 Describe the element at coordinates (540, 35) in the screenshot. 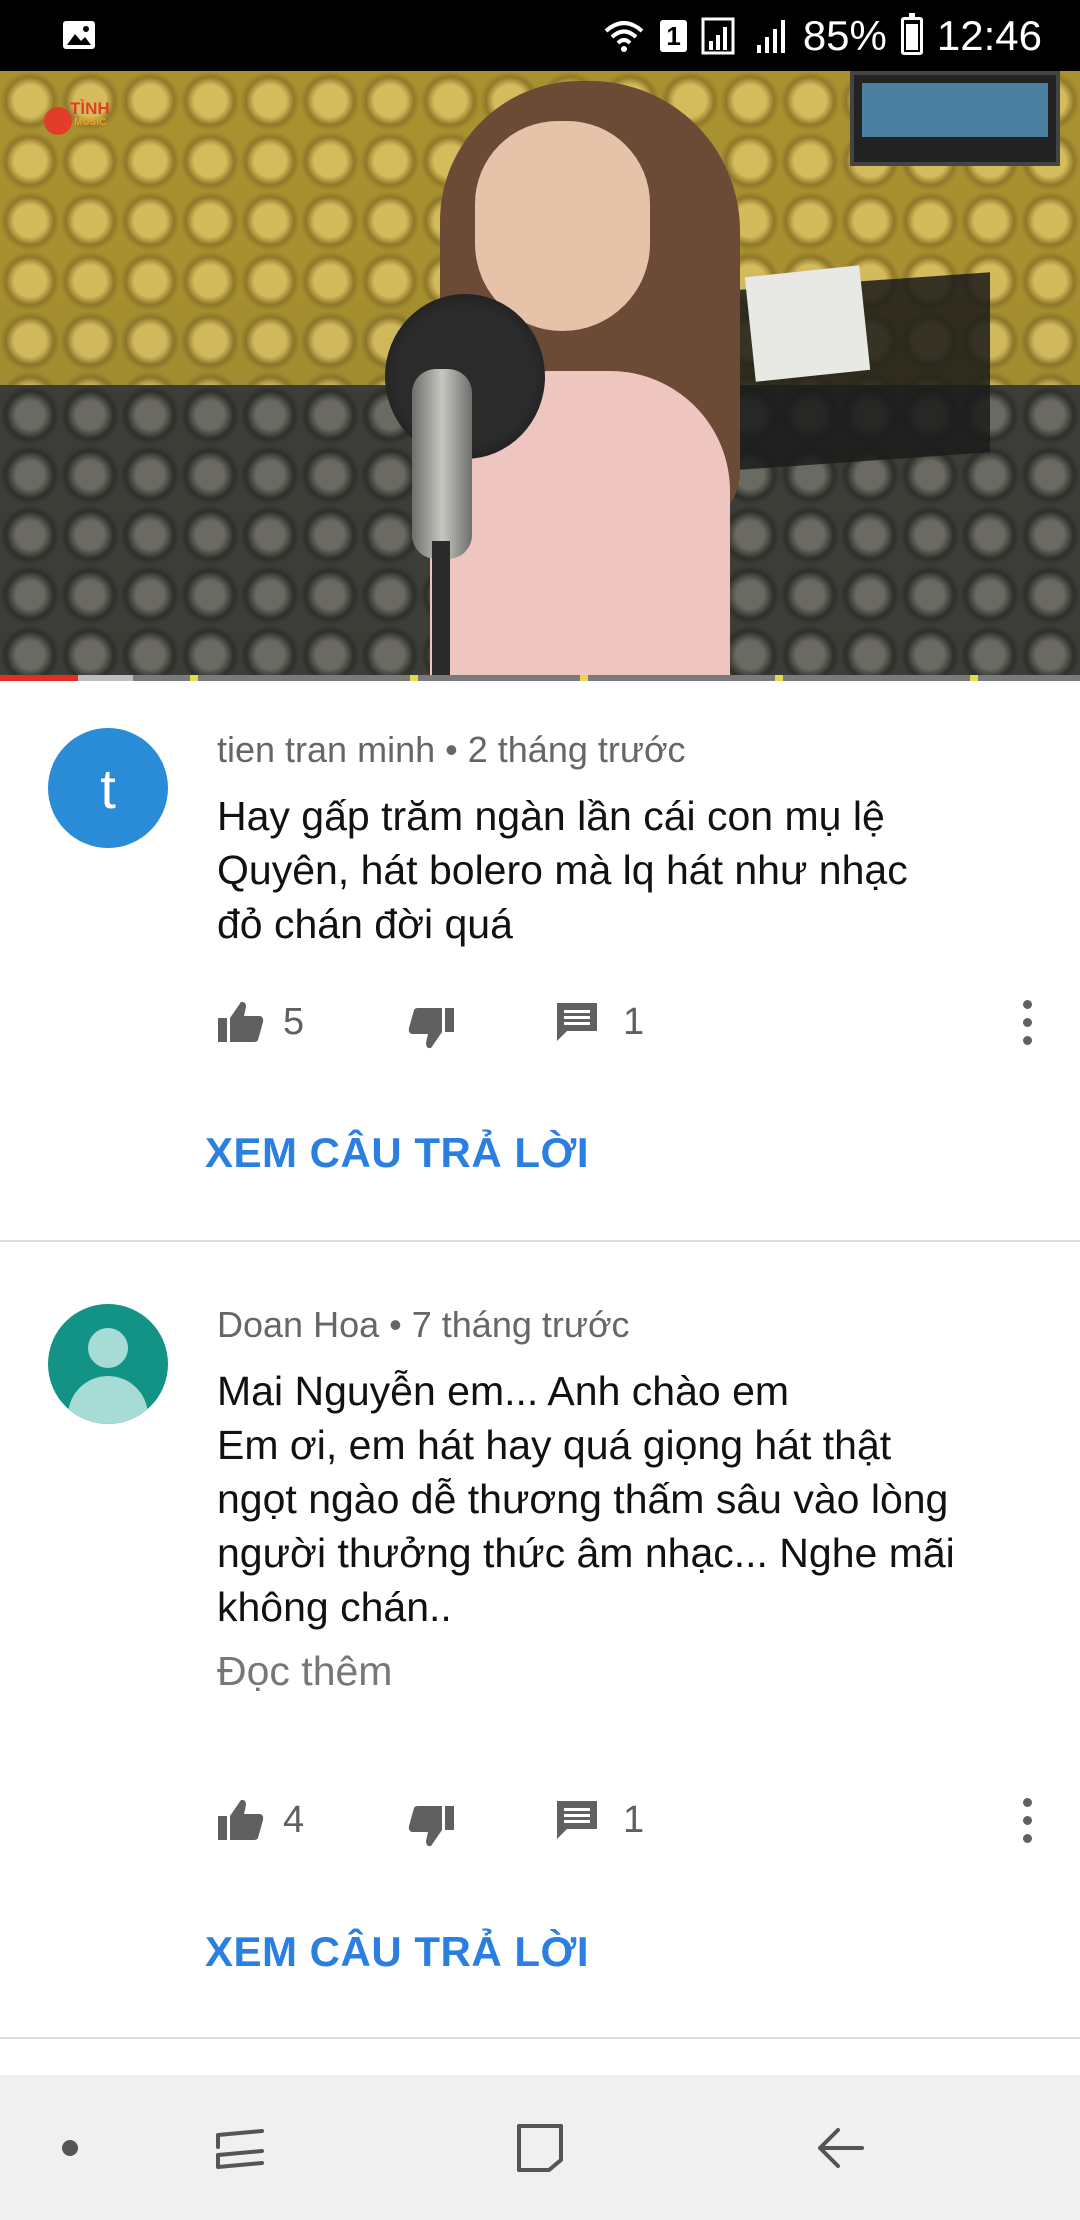

I see `status-bar: 1 85% 12:46` at that location.